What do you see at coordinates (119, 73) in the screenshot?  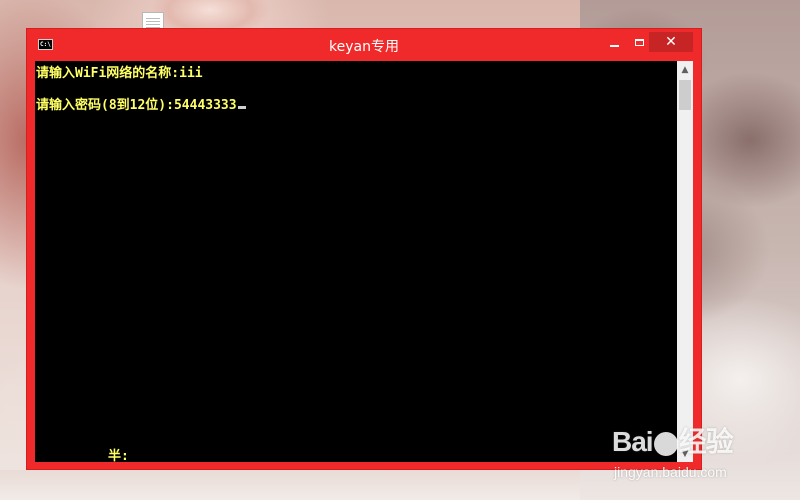 I see `console-line-wifi-name: 请输入WiFi网络的名称:iii` at bounding box center [119, 73].